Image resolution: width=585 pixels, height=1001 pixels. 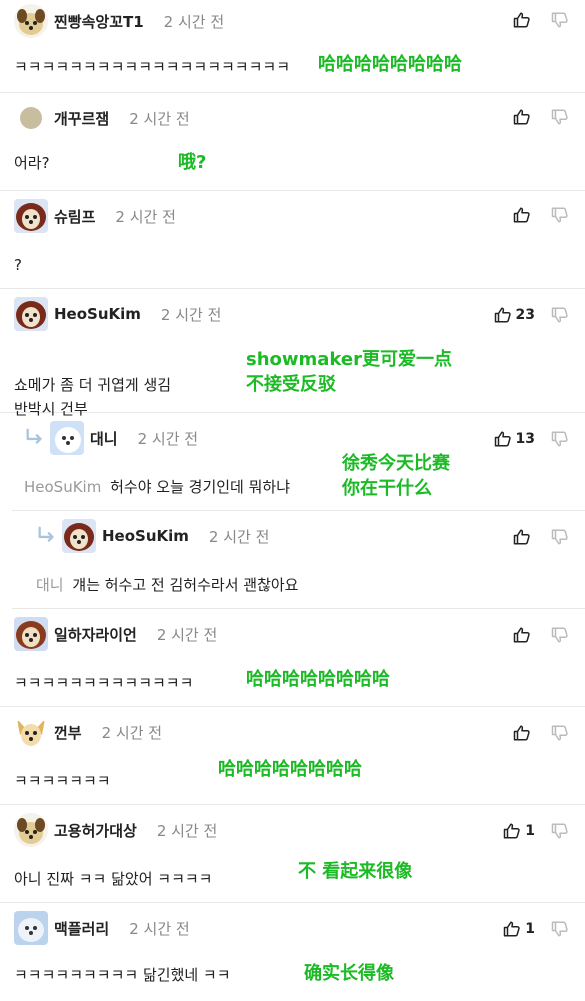 I want to click on author-name: 일하자라이언, so click(x=95, y=634).